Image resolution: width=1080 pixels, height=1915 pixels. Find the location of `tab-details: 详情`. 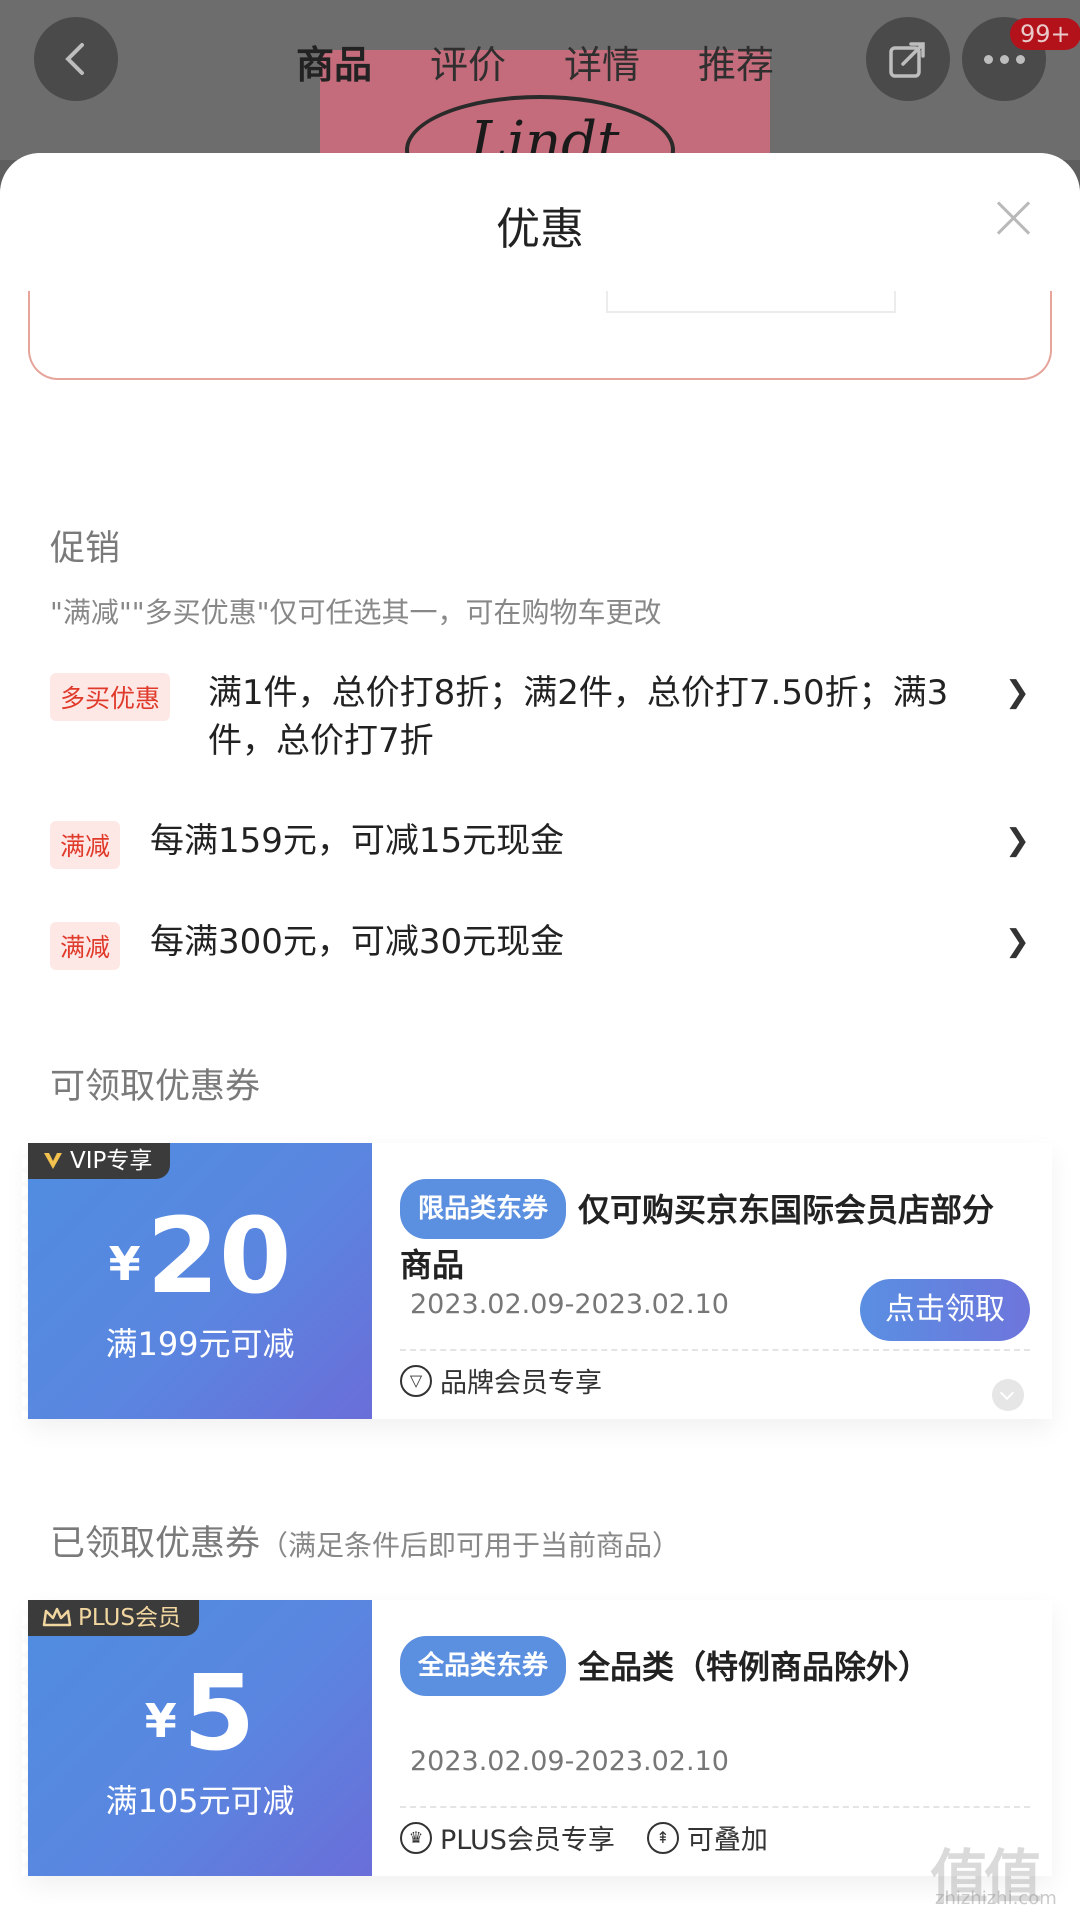

tab-details: 详情 is located at coordinates (602, 61).